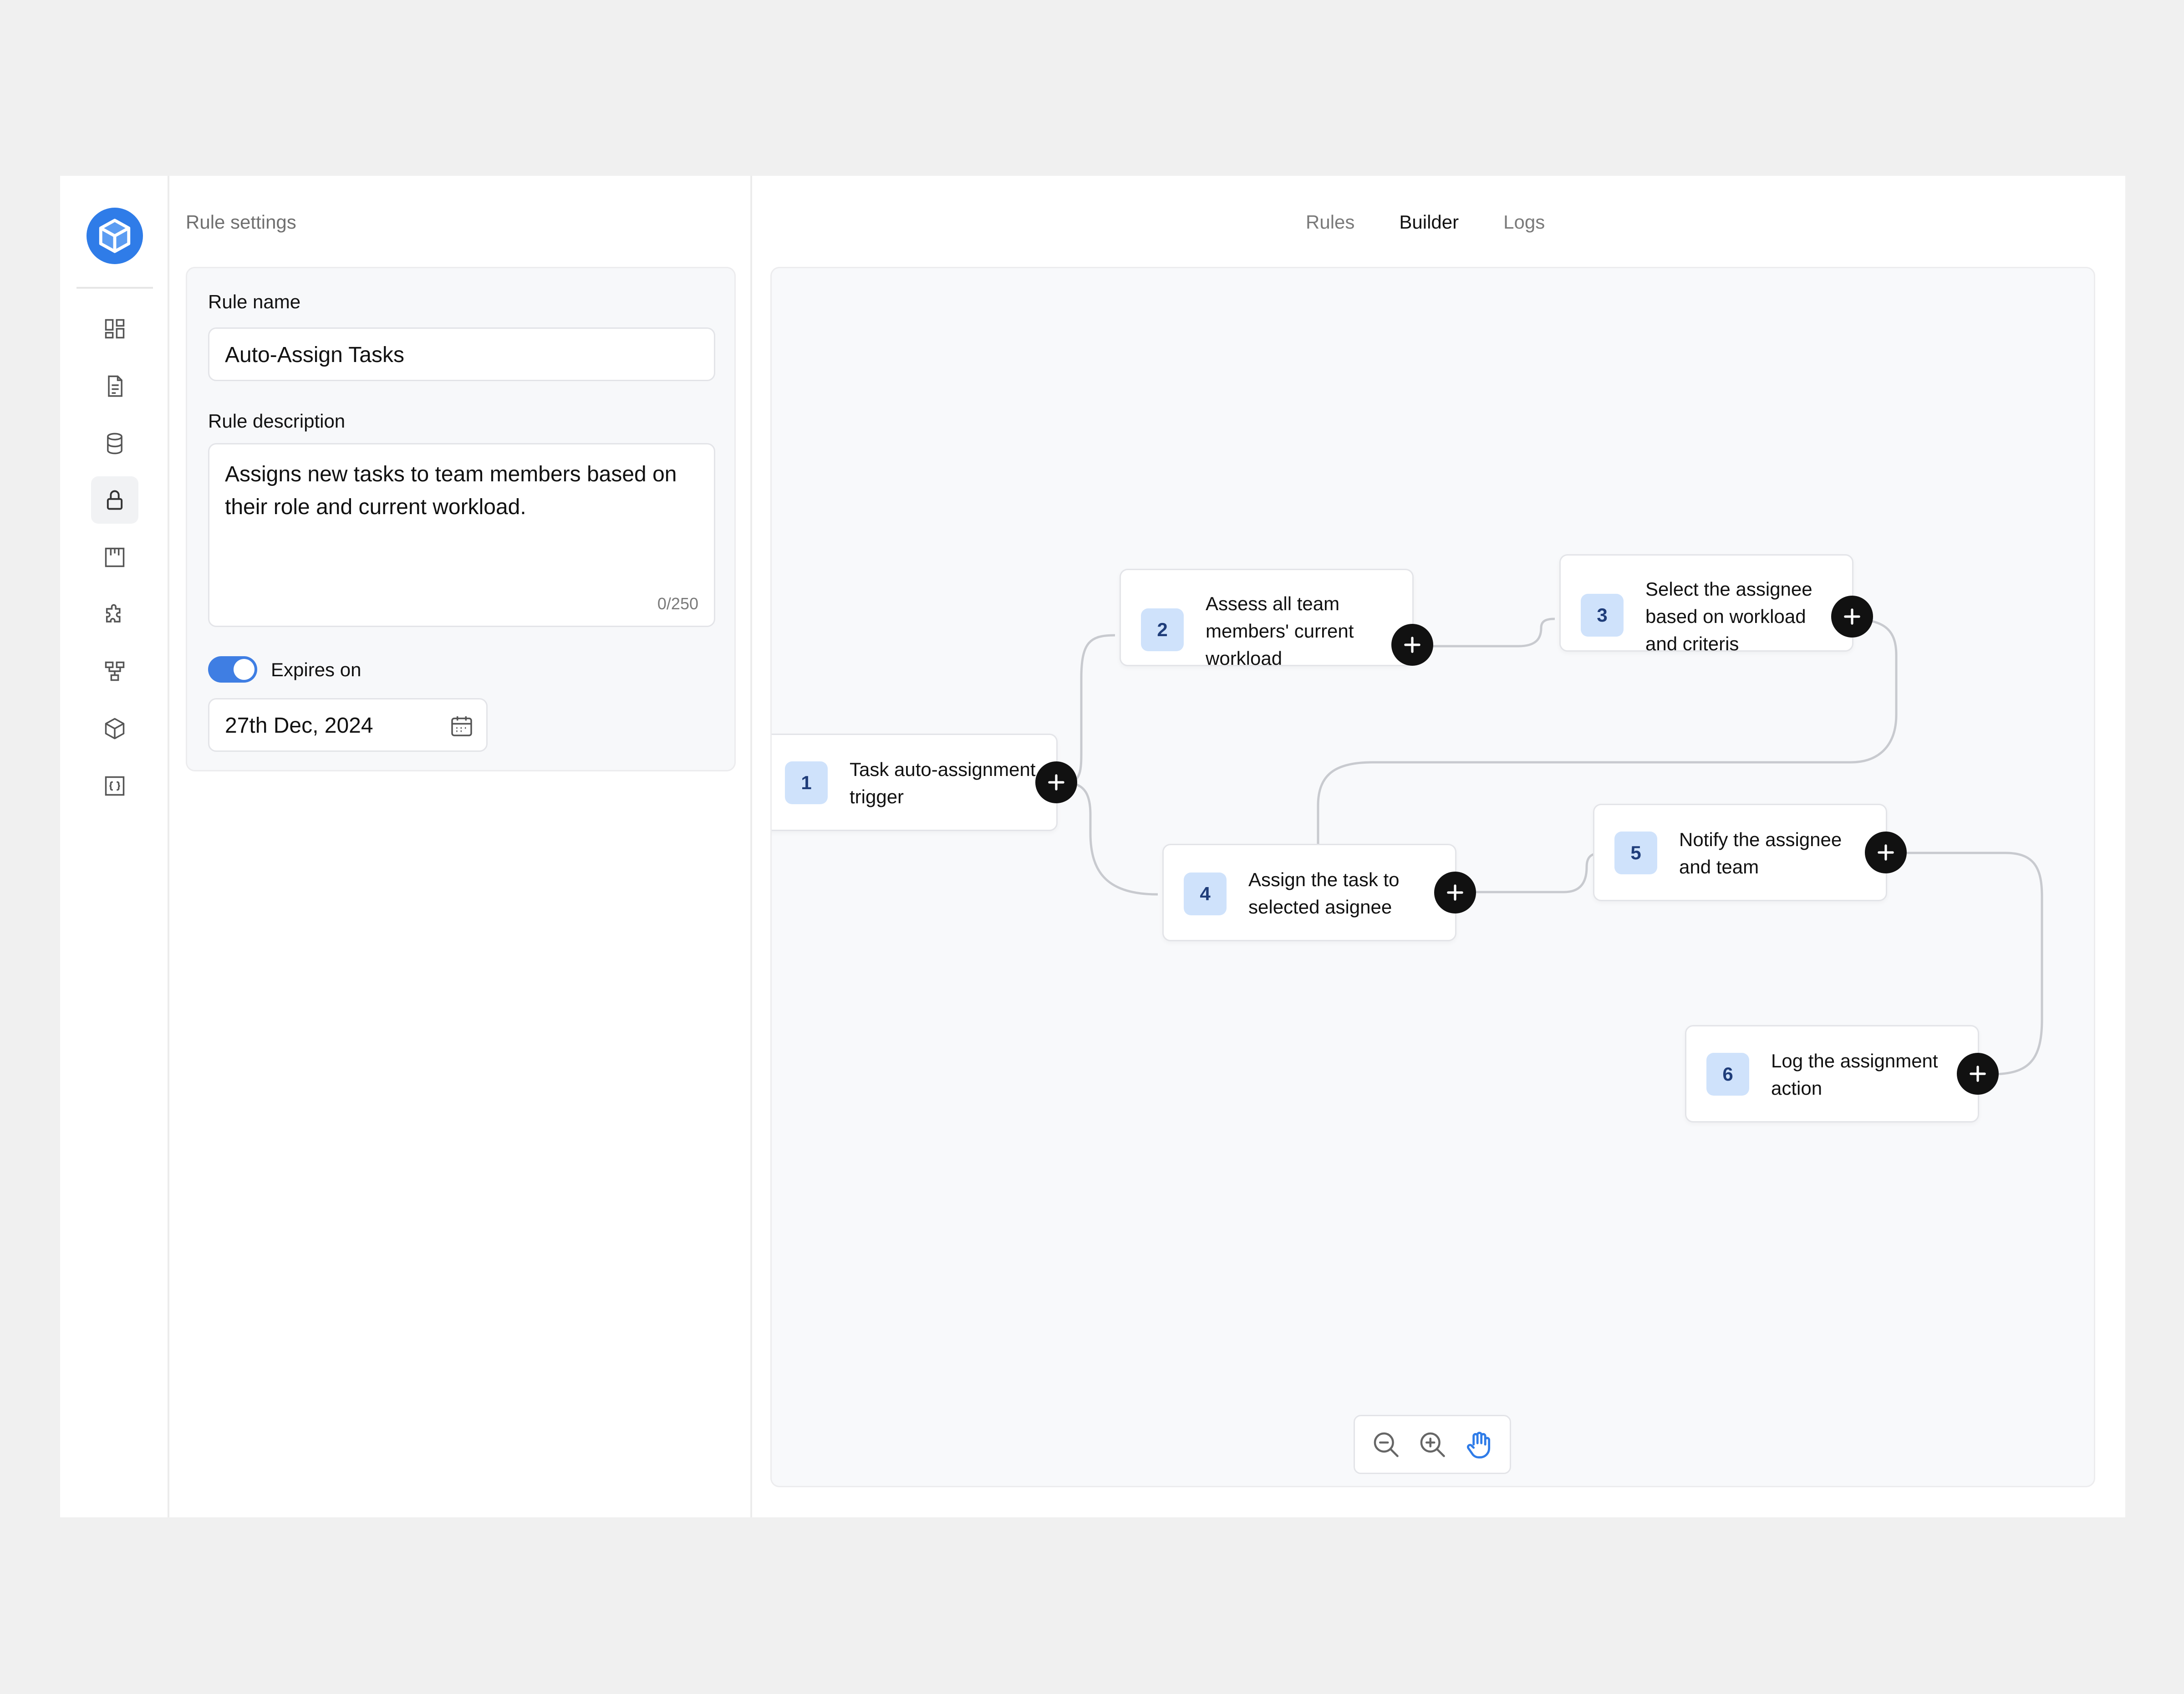  I want to click on node-step-number: 4, so click(1205, 894).